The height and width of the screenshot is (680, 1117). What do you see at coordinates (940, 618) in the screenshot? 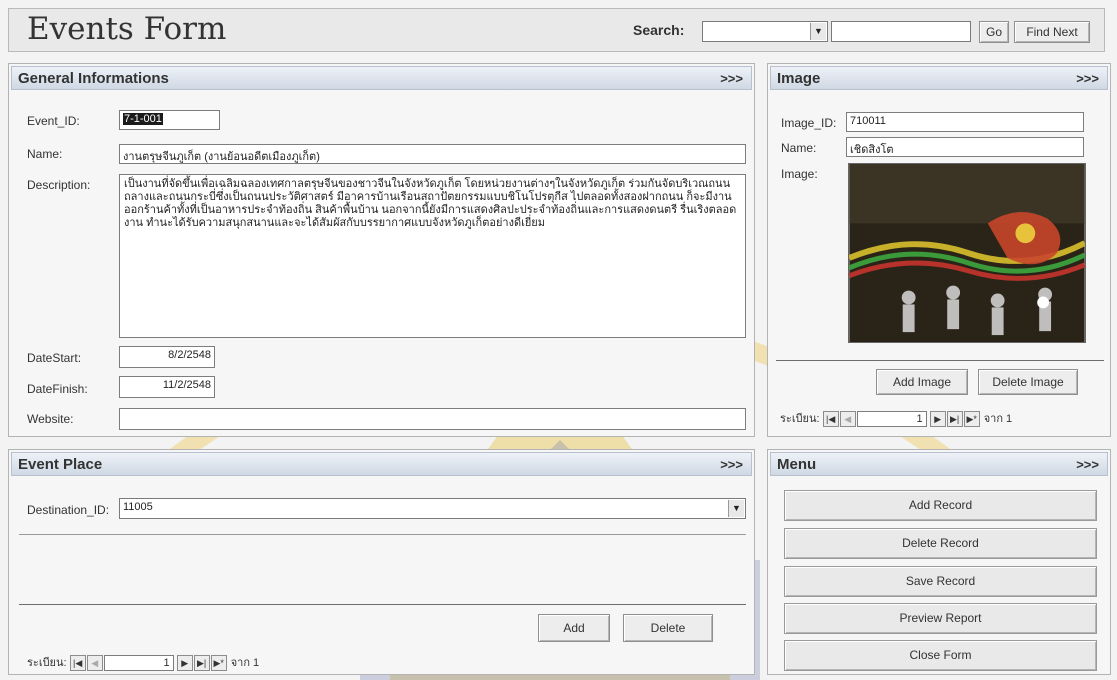
I see `preview-report-button: Preview Report` at bounding box center [940, 618].